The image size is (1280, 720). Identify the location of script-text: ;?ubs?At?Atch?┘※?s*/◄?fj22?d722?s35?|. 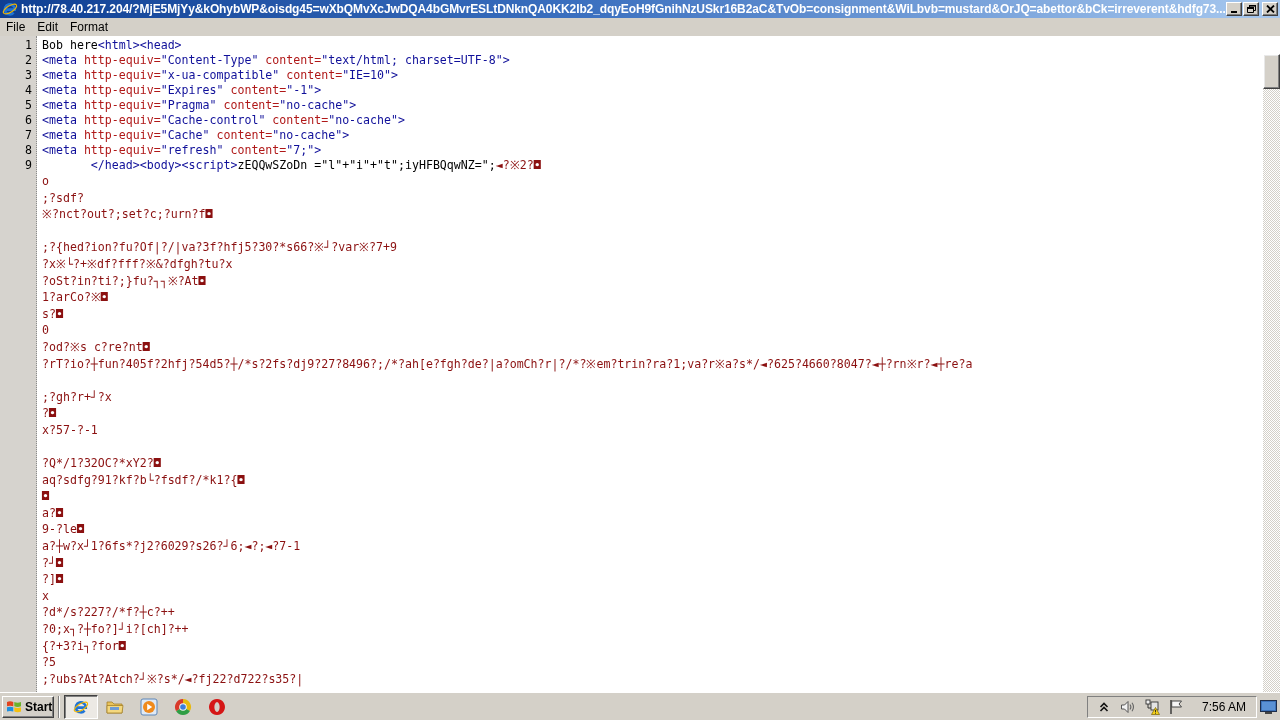
(173, 679).